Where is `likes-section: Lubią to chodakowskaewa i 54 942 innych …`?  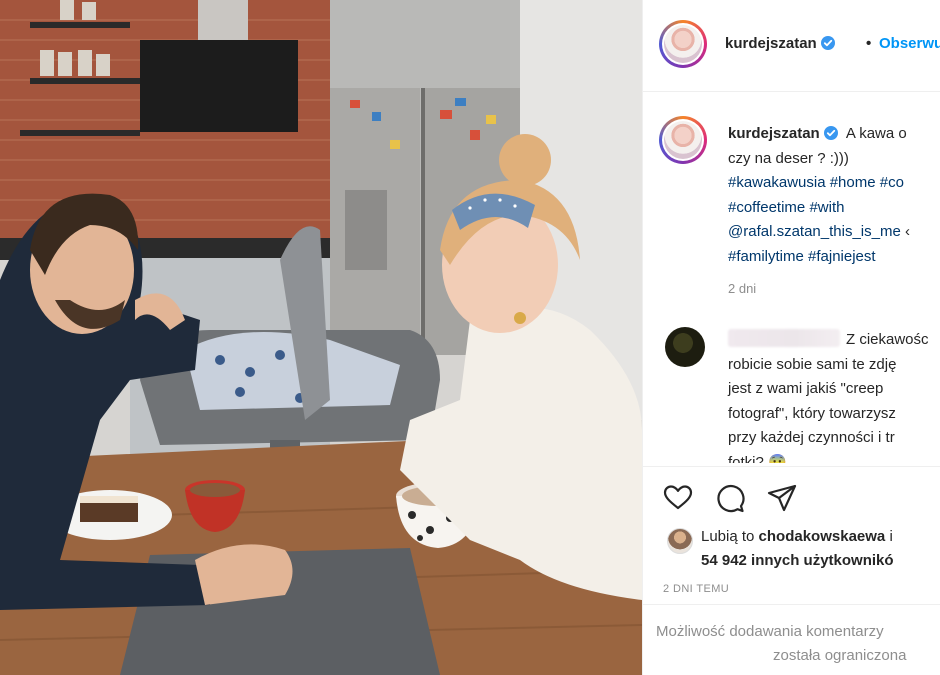 likes-section: Lubią to chodakowskaewa i 54 942 innych … is located at coordinates (791, 551).